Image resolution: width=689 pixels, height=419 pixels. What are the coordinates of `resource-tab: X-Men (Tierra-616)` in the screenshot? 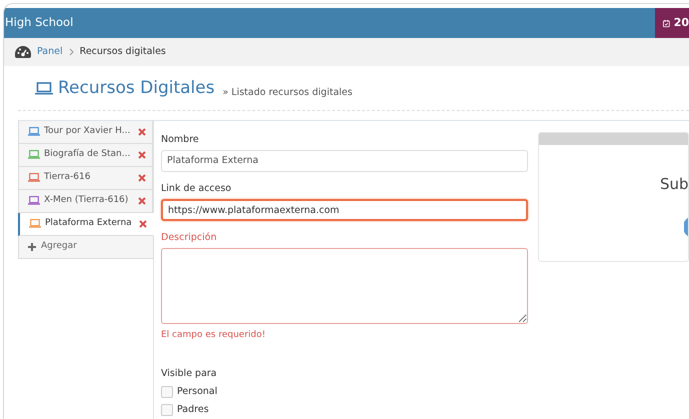 It's located at (85, 201).